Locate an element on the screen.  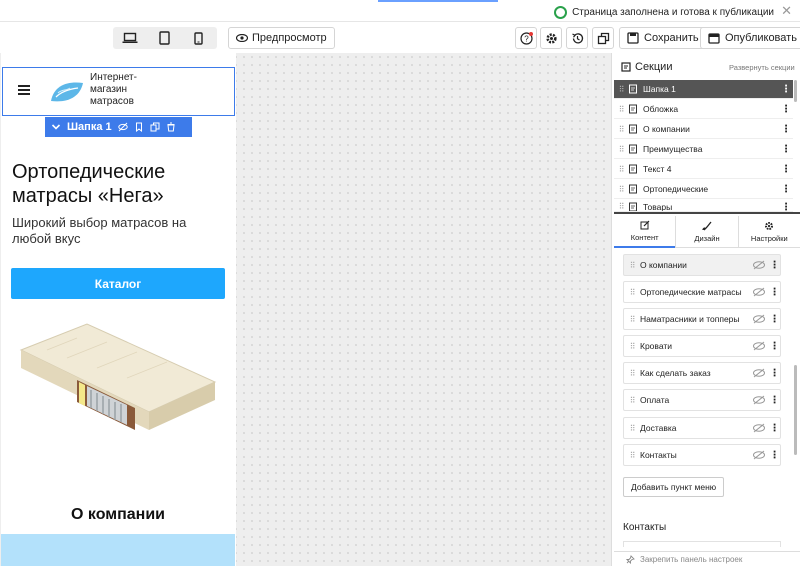
contacts-heading: Контакты is located at coordinates (645, 527).